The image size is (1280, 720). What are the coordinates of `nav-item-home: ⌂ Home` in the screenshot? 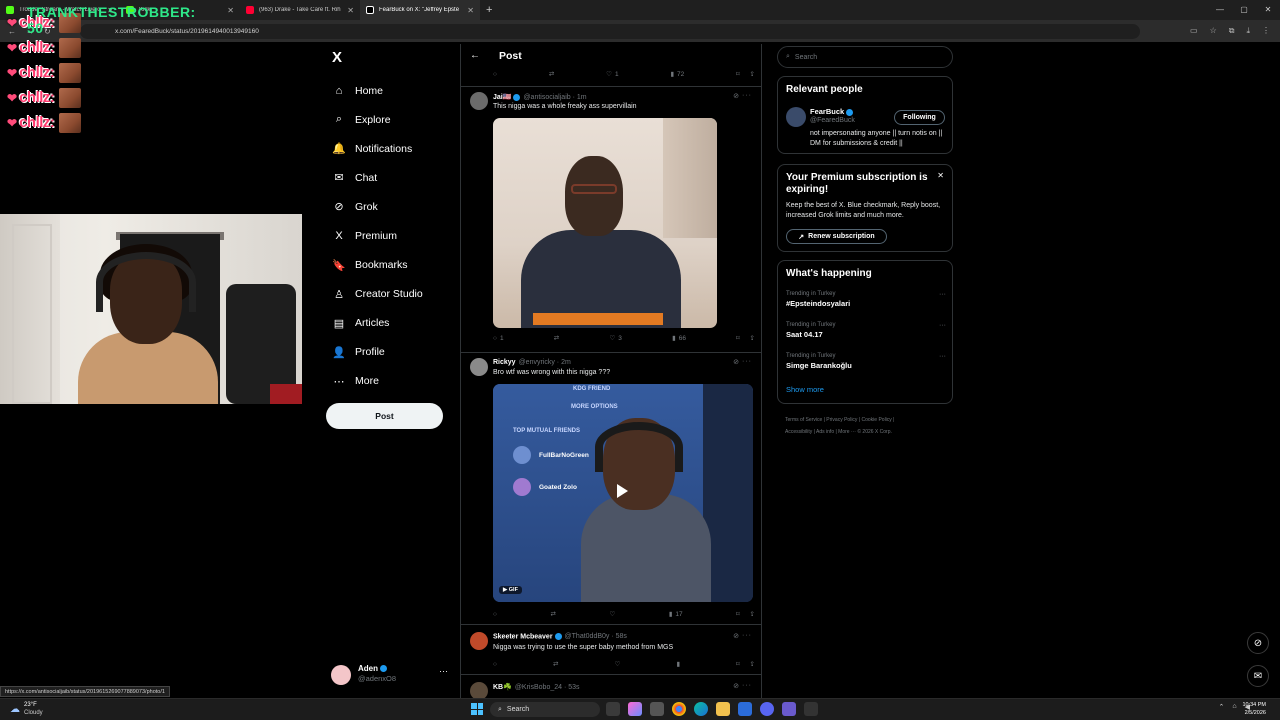 It's located at (377, 90).